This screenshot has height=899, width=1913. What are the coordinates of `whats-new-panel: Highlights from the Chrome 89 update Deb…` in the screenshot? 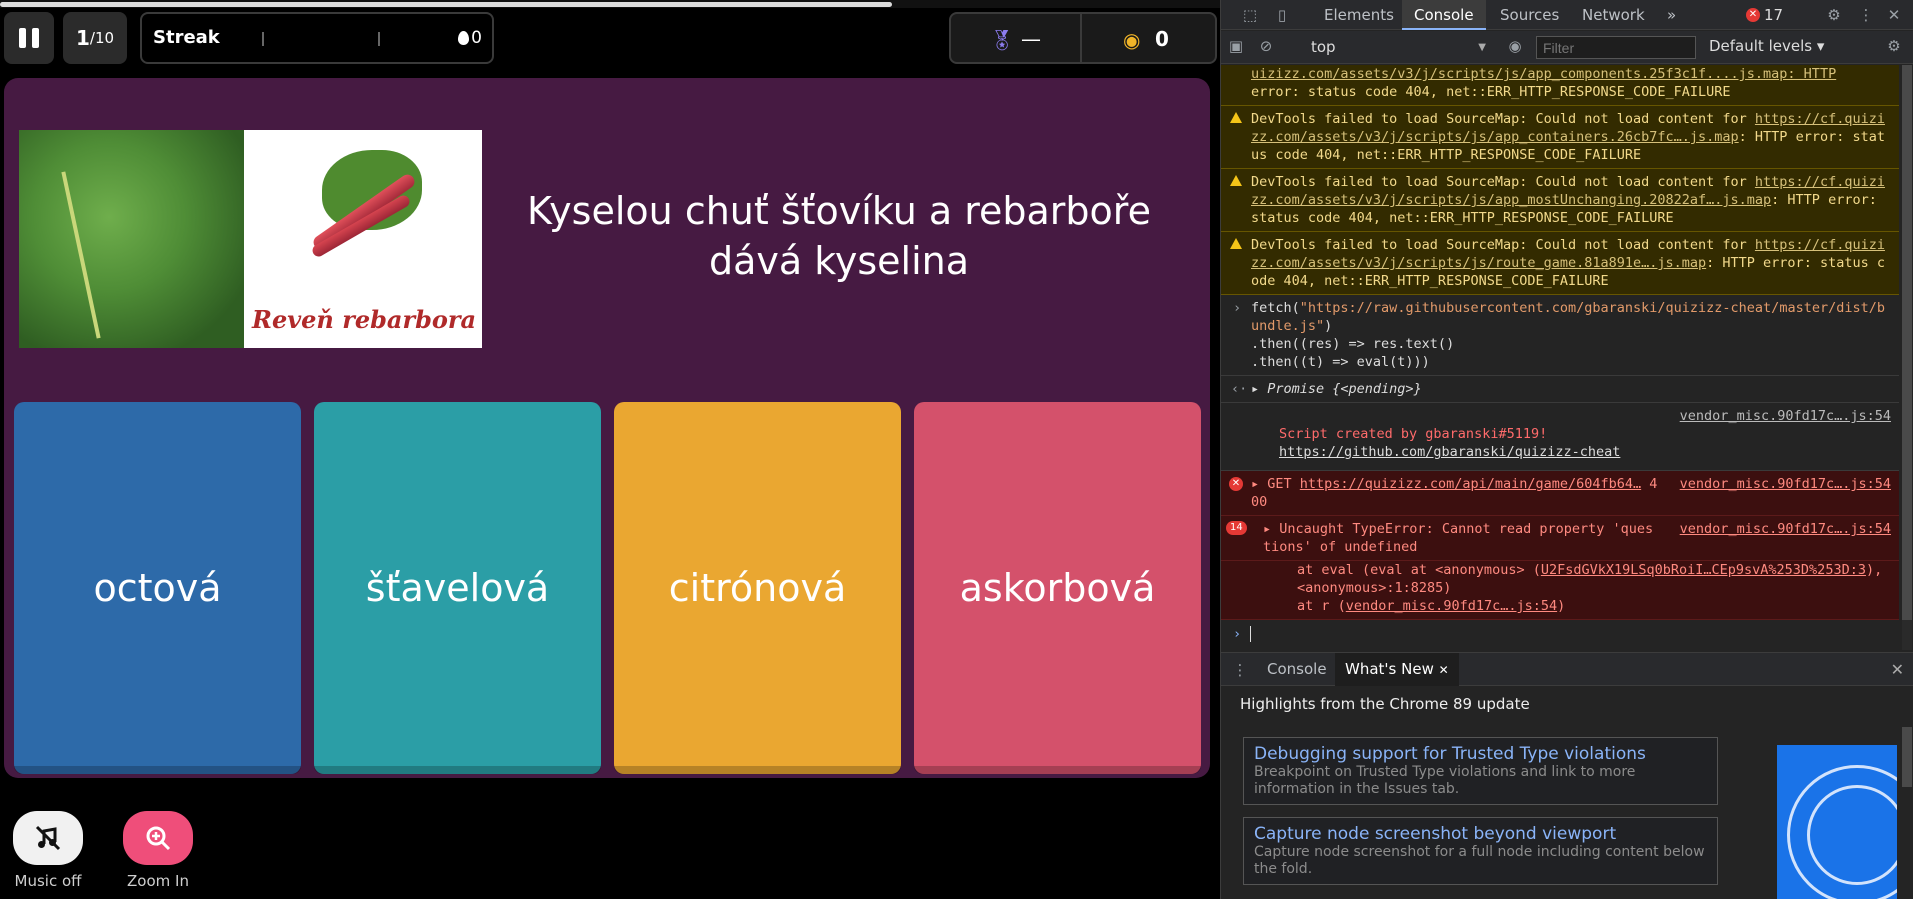 It's located at (1567, 793).